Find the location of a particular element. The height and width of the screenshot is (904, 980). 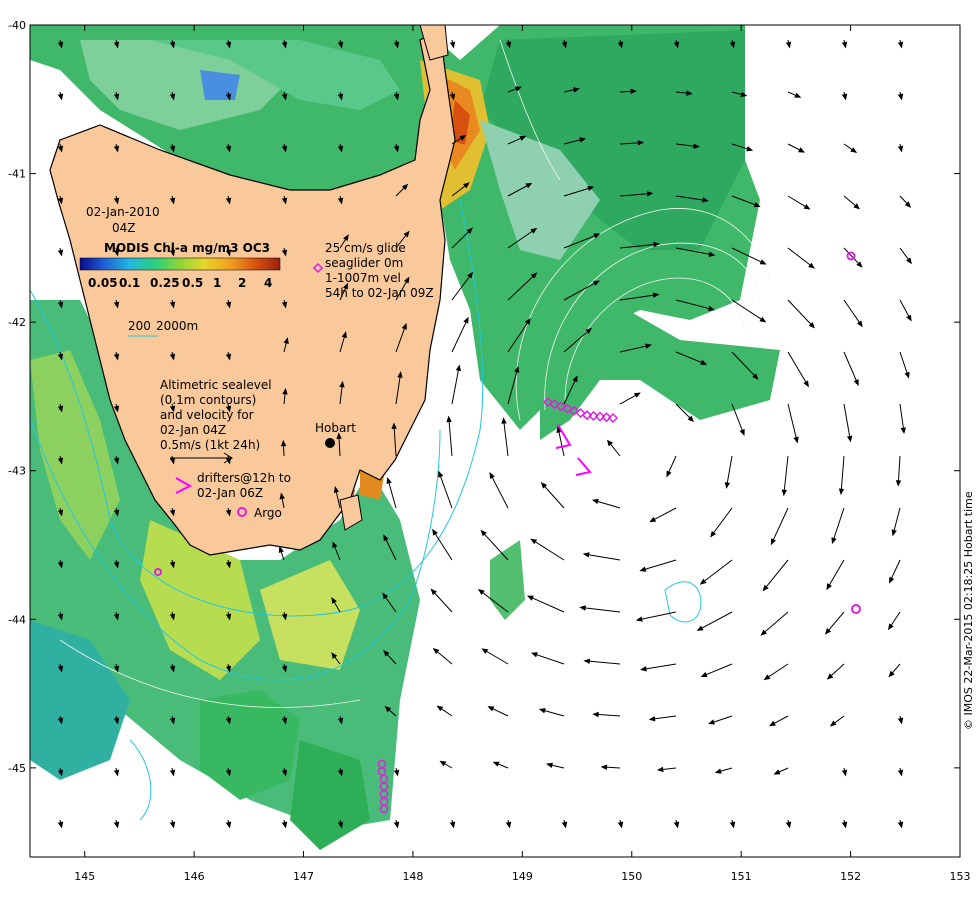

hobart-dot is located at coordinates (330, 443).